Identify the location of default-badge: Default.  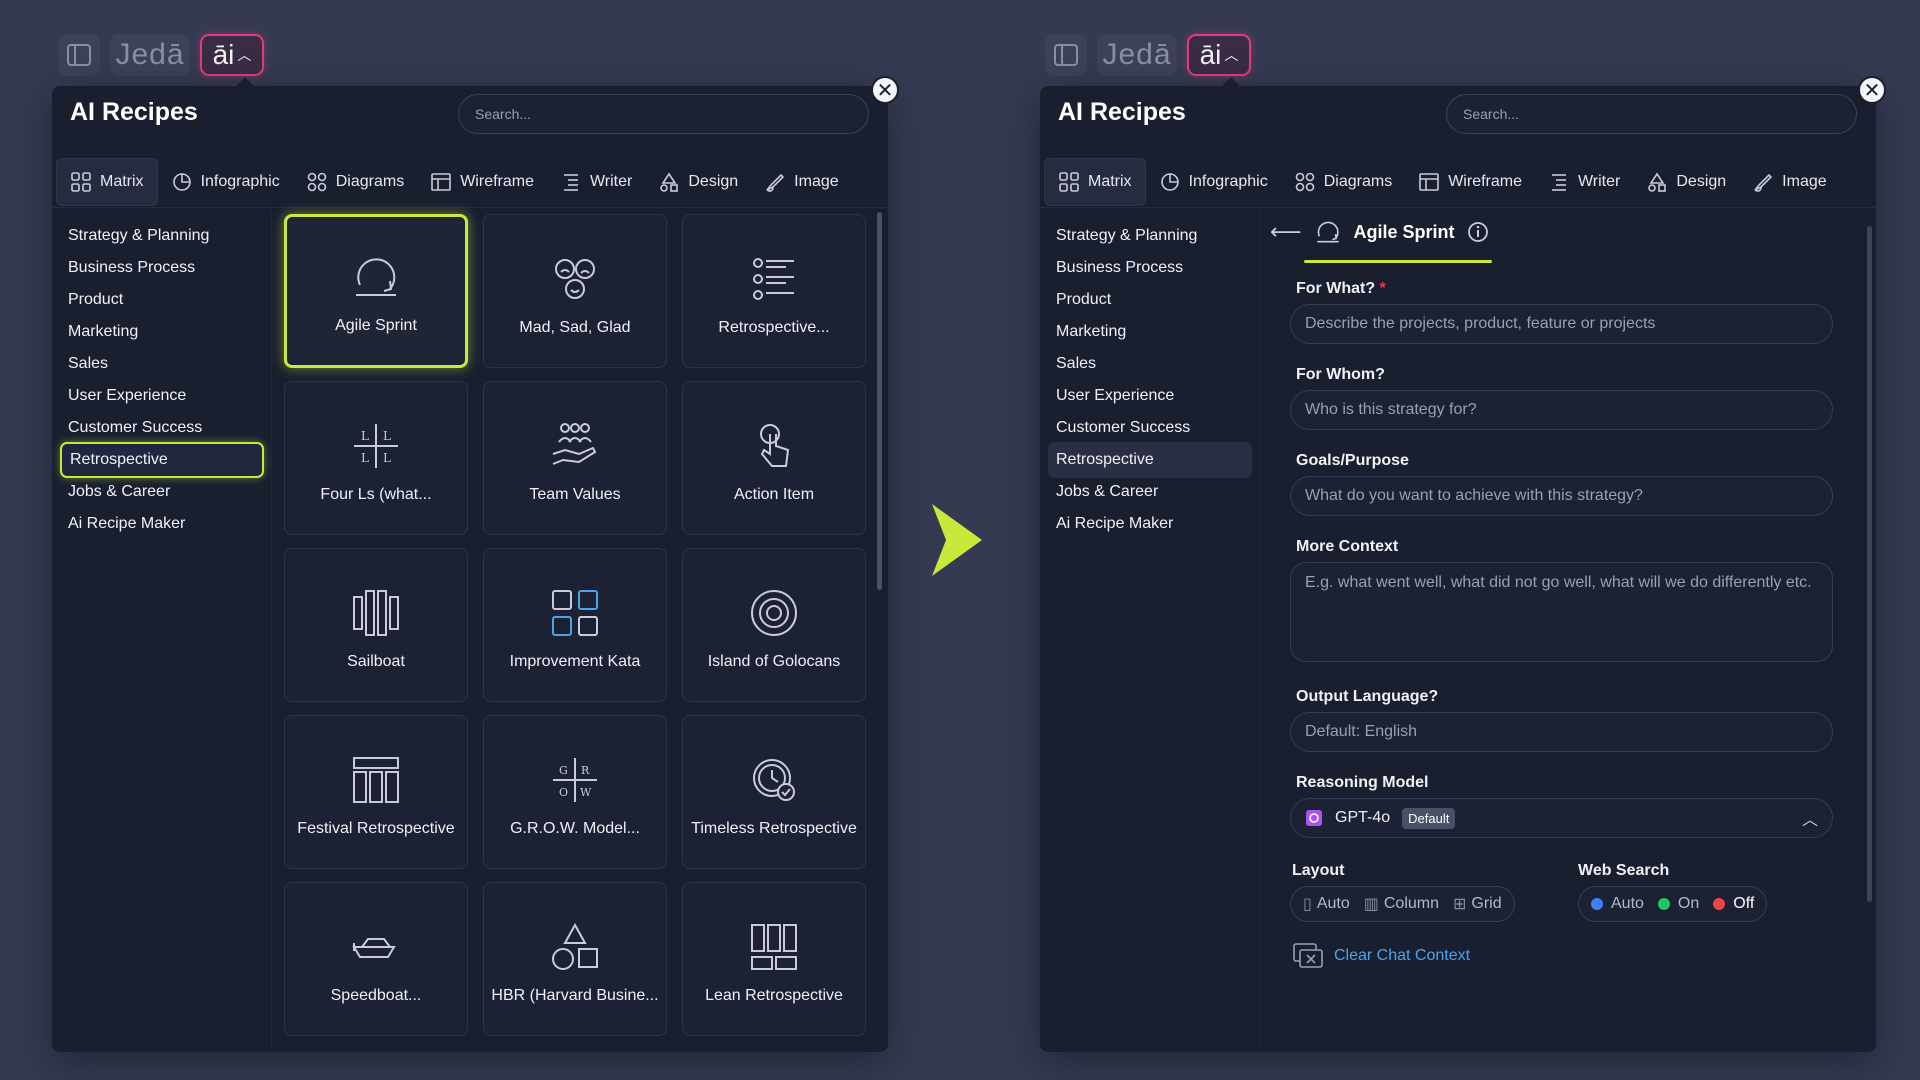
(1429, 818).